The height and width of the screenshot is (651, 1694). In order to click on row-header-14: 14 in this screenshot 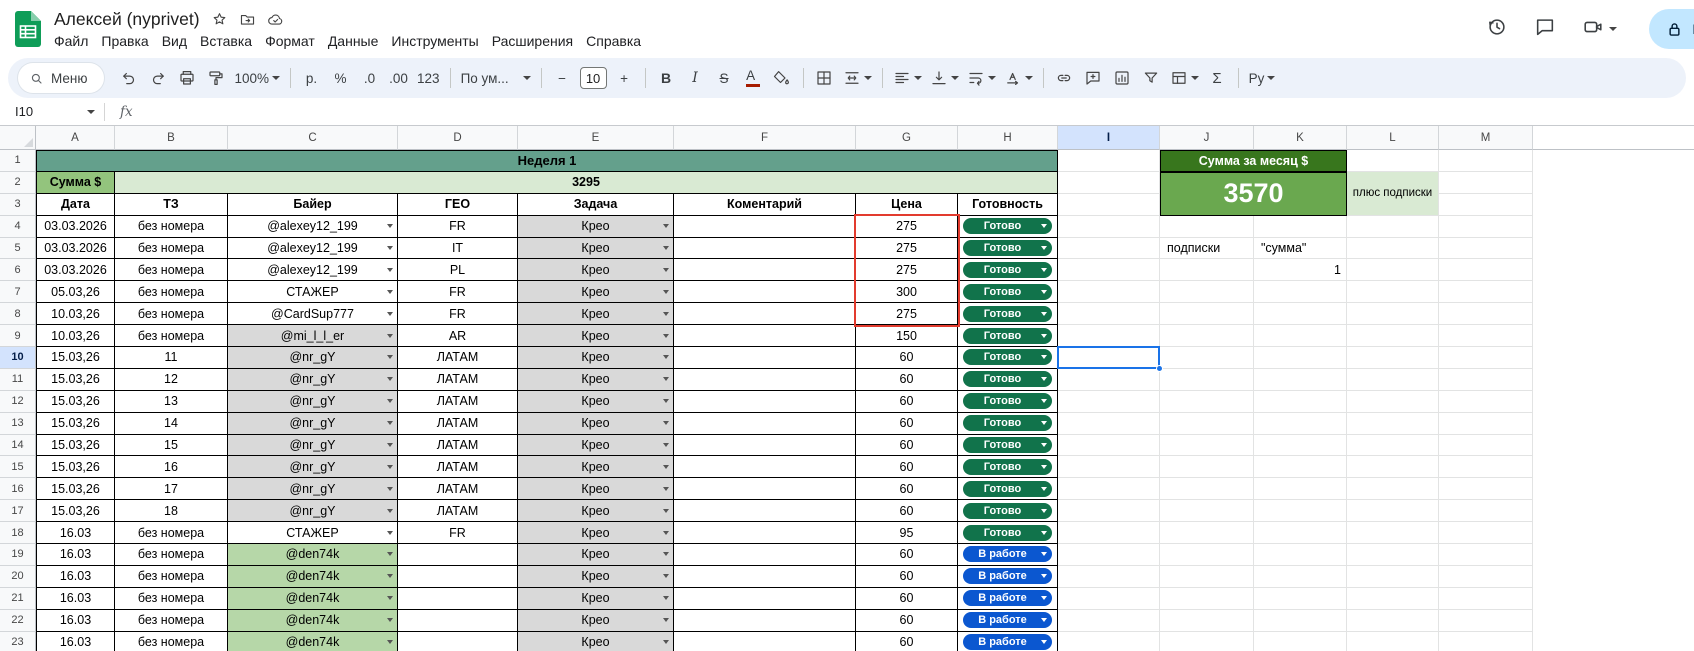, I will do `click(18, 445)`.